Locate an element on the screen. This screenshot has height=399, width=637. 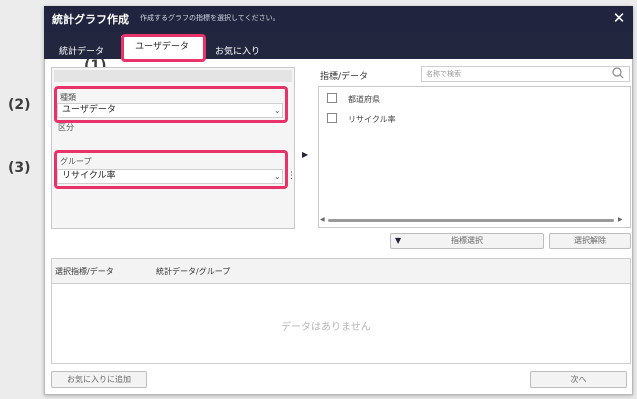
select-indicator-button: 指標選択 is located at coordinates (467, 241).